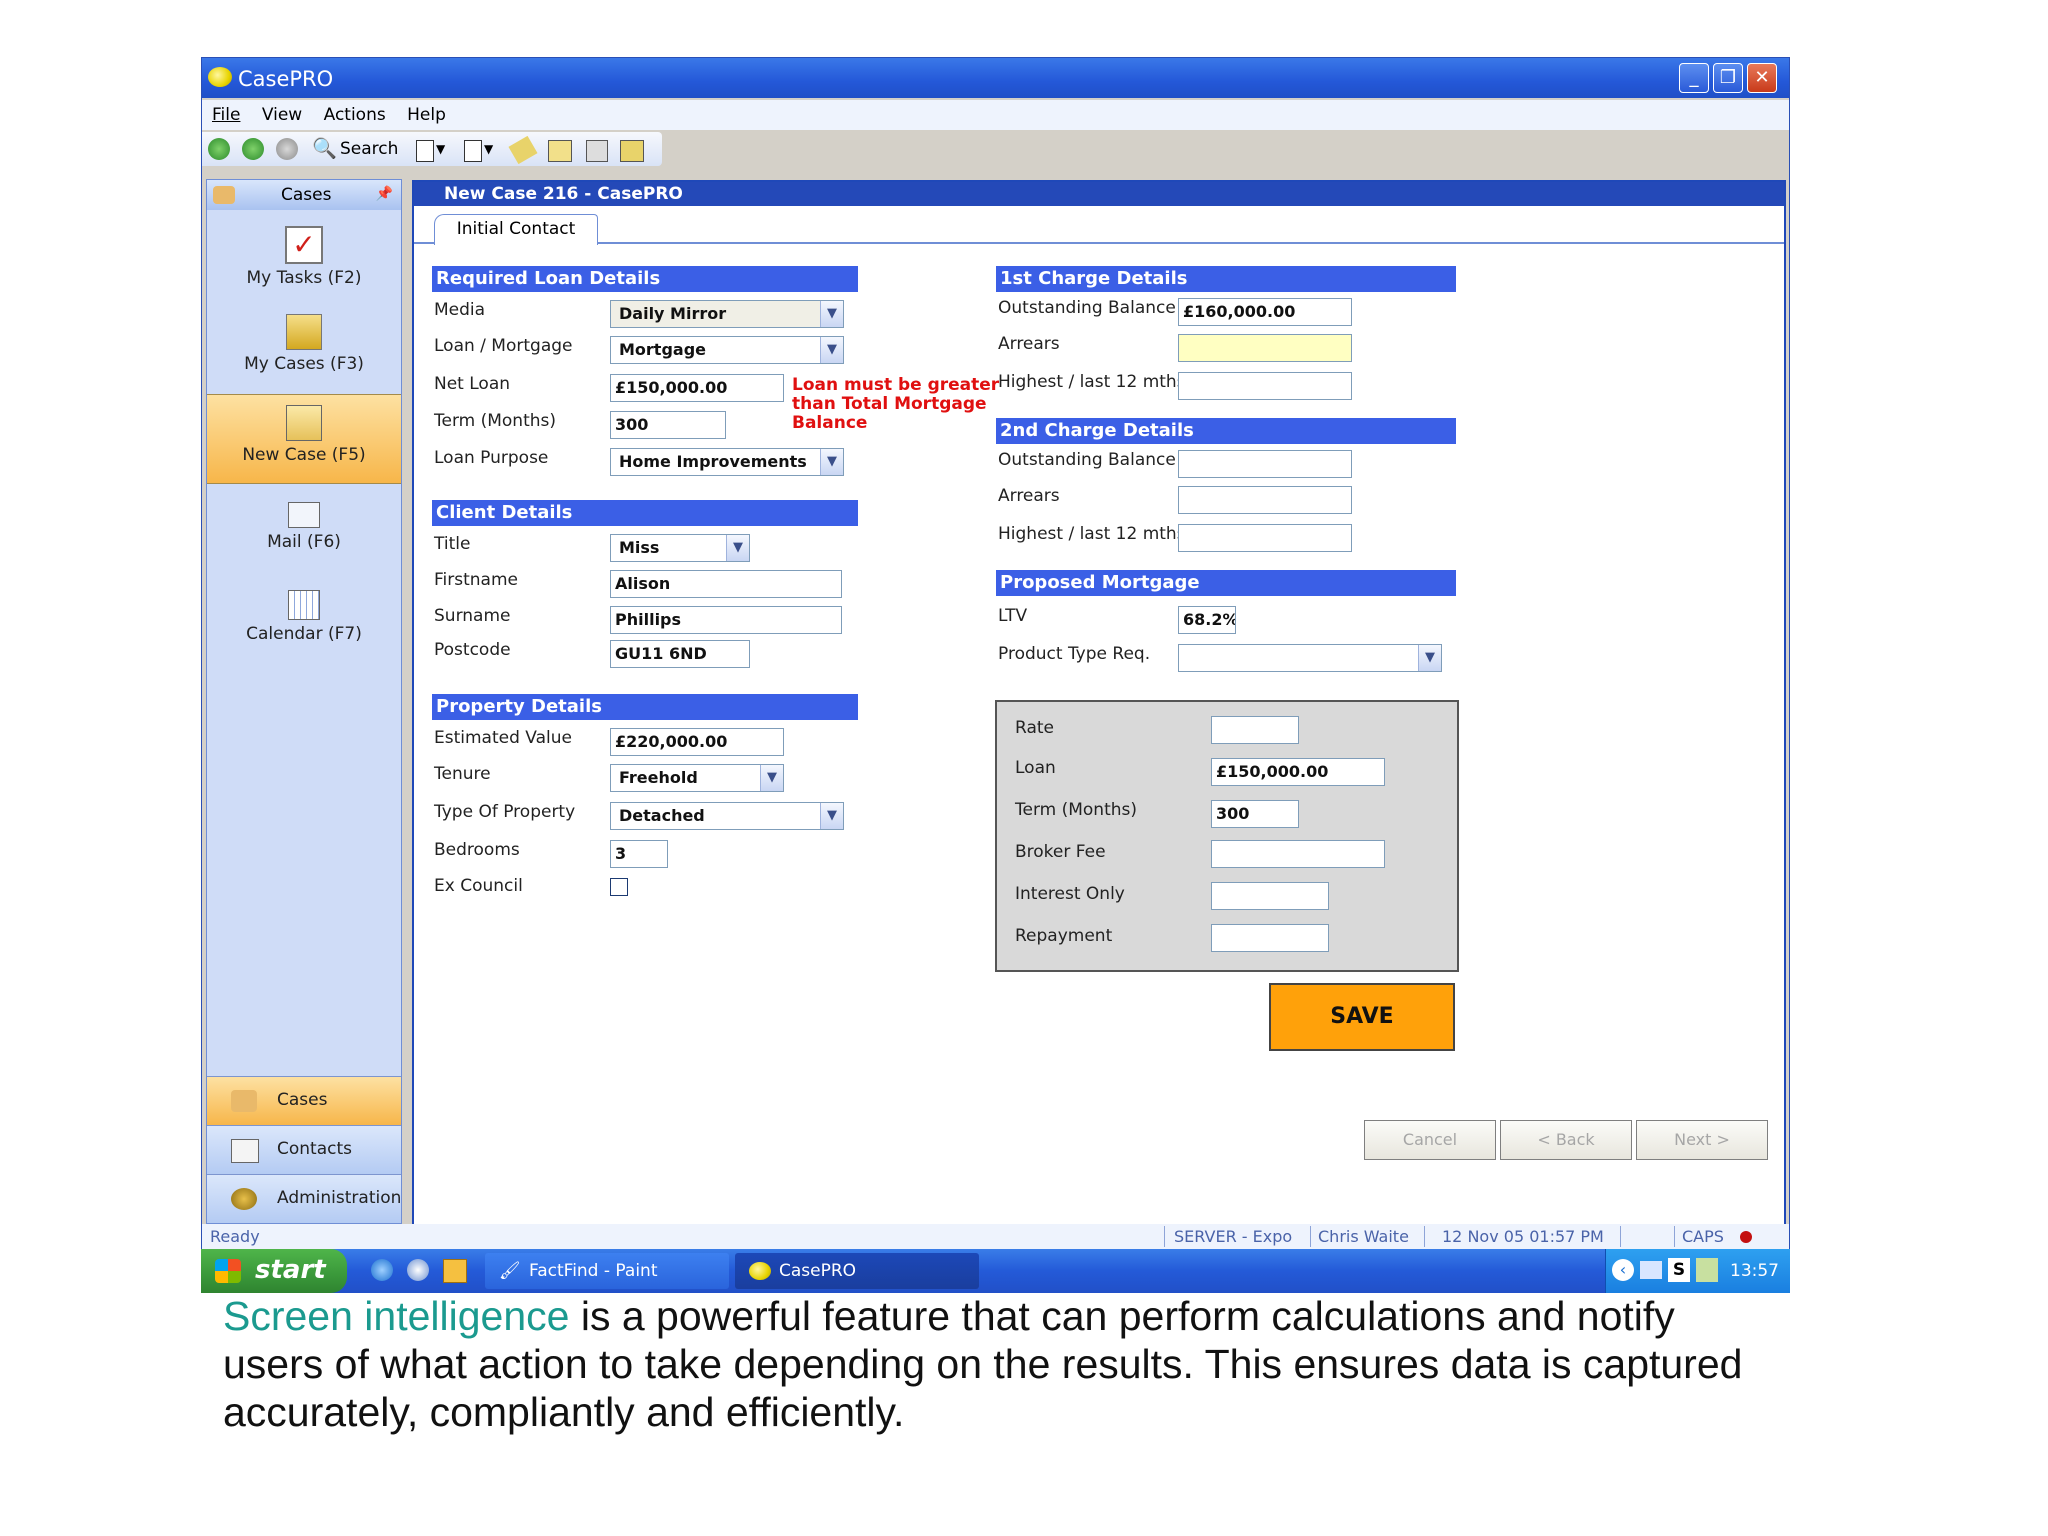 Image resolution: width=2048 pixels, height=1536 pixels. What do you see at coordinates (304, 605) in the screenshot?
I see `calendar-icon` at bounding box center [304, 605].